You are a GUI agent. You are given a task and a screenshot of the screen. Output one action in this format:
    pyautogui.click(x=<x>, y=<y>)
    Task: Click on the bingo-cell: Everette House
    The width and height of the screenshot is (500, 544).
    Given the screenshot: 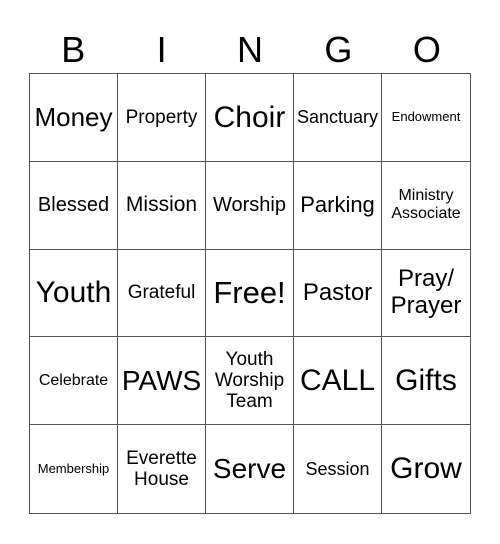 What is the action you would take?
    pyautogui.click(x=162, y=469)
    